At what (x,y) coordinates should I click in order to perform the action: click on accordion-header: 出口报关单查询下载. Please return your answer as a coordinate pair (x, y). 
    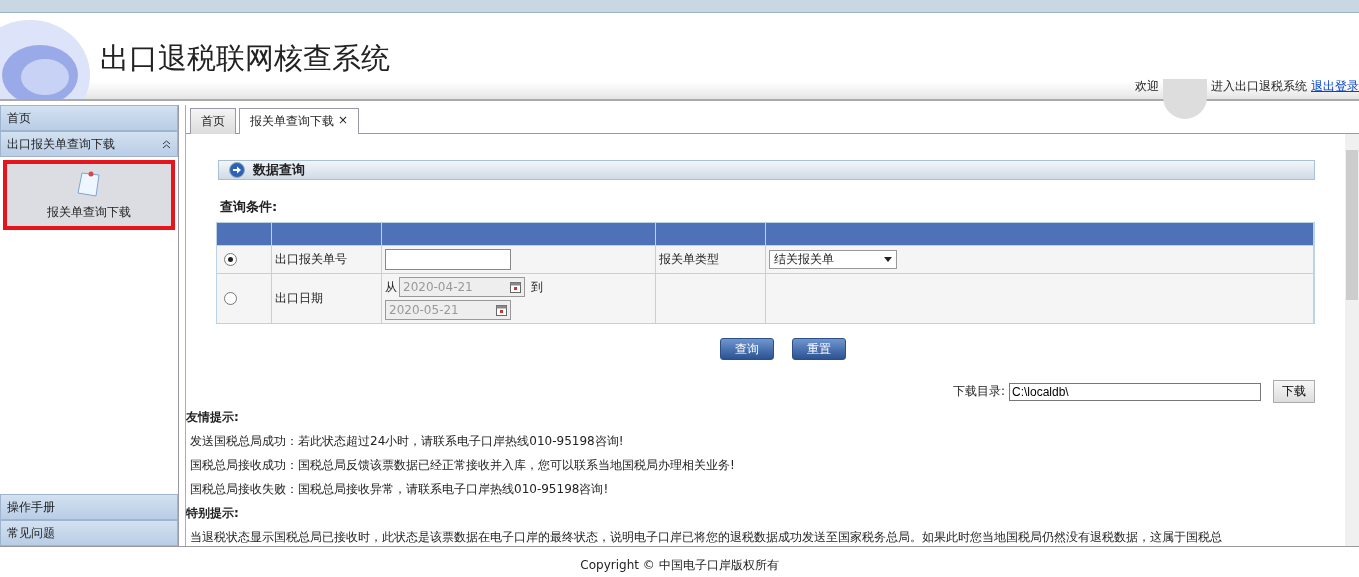
    Looking at the image, I should click on (89, 144).